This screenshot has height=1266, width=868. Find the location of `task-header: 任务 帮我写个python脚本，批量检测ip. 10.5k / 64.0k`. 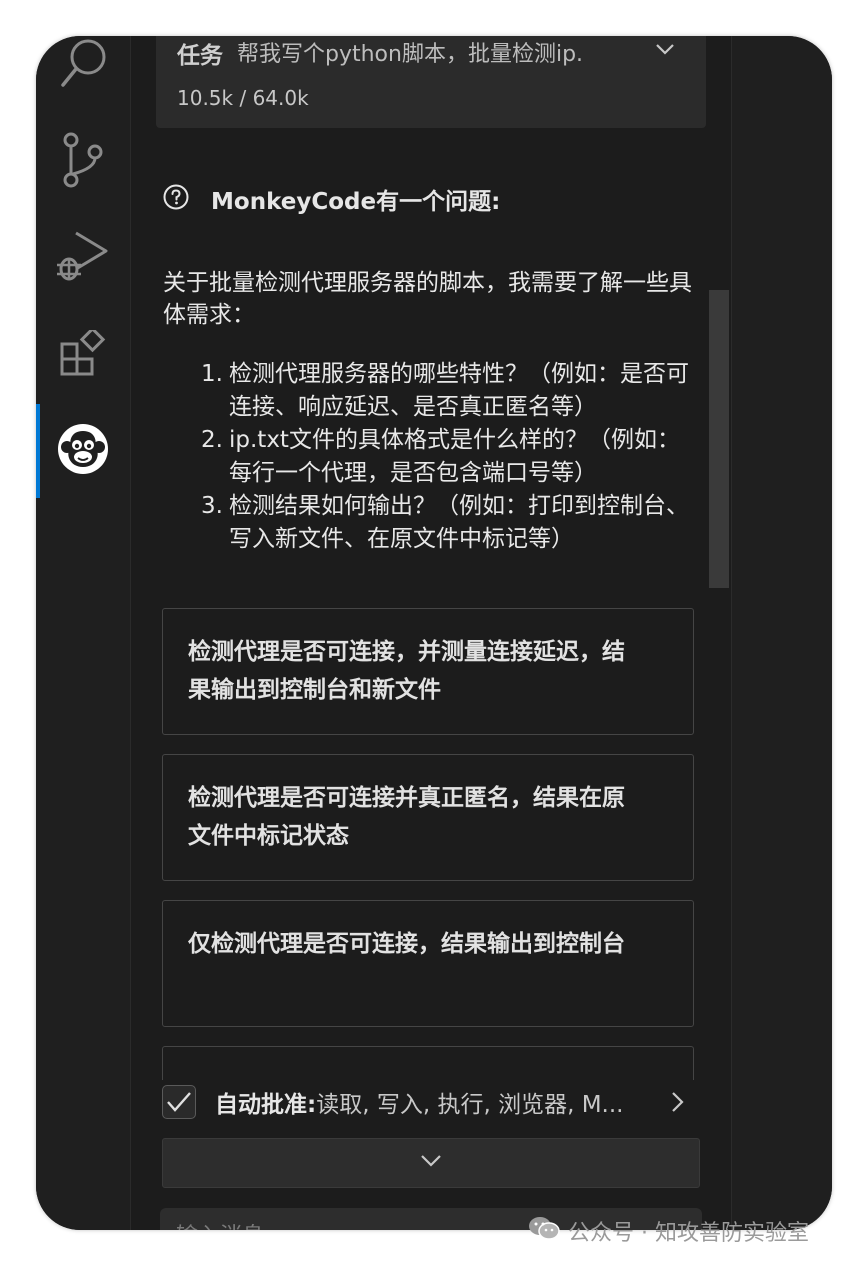

task-header: 任务 帮我写个python脚本，批量检测ip. 10.5k / 64.0k is located at coordinates (431, 82).